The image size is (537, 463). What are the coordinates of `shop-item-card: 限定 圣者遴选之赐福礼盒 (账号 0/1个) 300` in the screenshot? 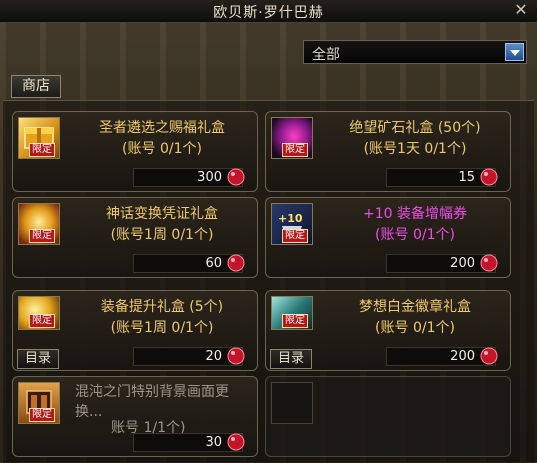 It's located at (135, 151).